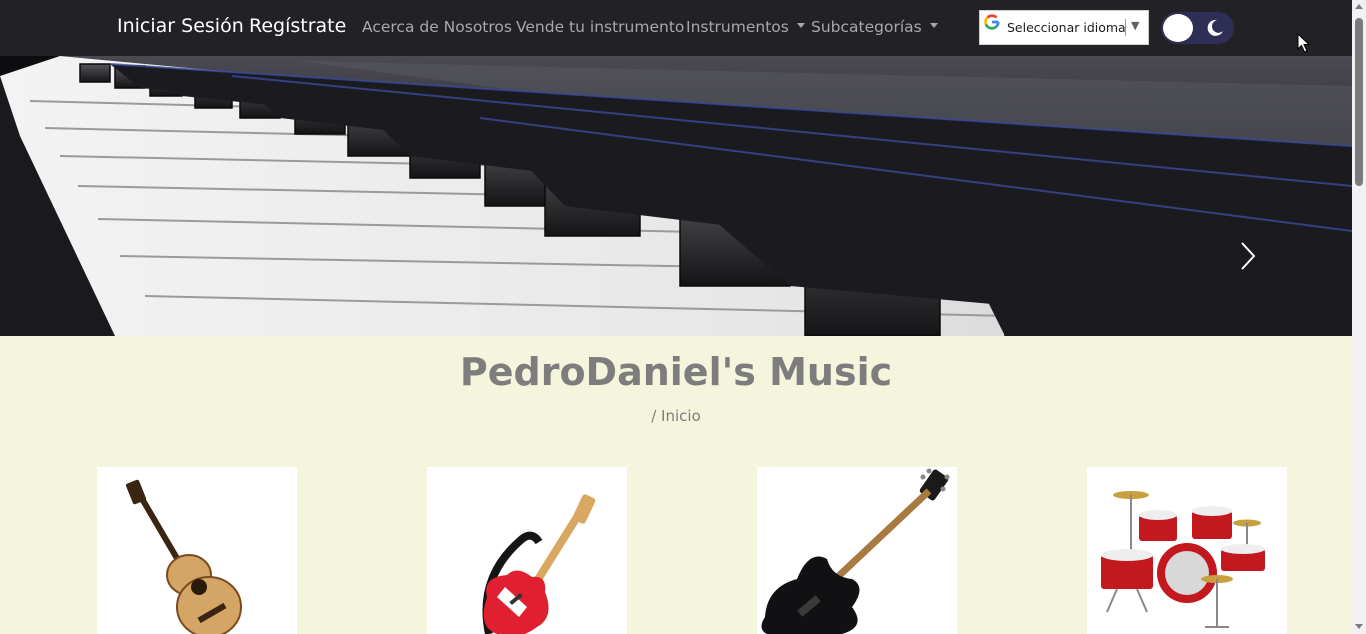 The width and height of the screenshot is (1366, 634). I want to click on scrollbar-thumb, so click(1359, 102).